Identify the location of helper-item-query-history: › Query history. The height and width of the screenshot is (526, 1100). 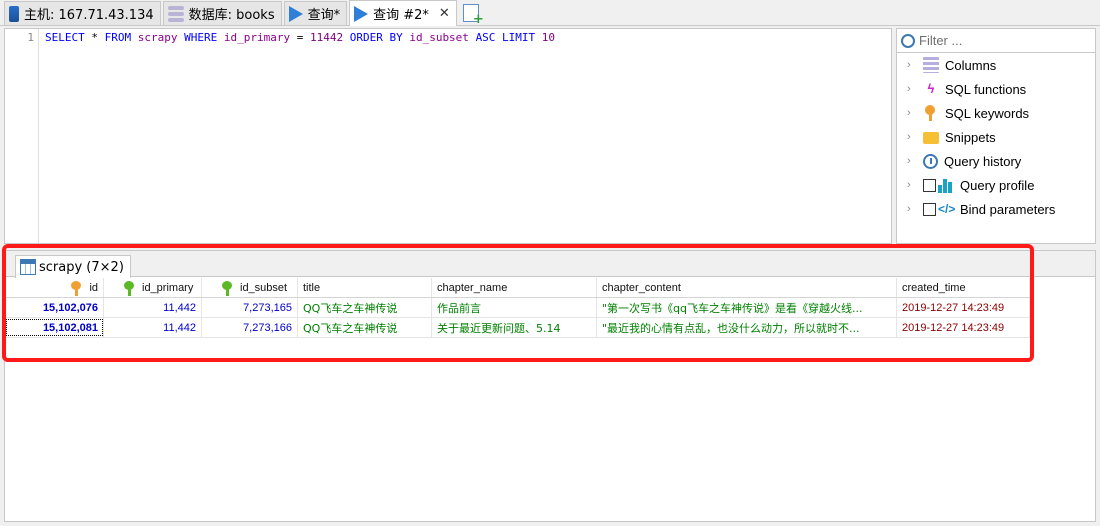
(996, 161).